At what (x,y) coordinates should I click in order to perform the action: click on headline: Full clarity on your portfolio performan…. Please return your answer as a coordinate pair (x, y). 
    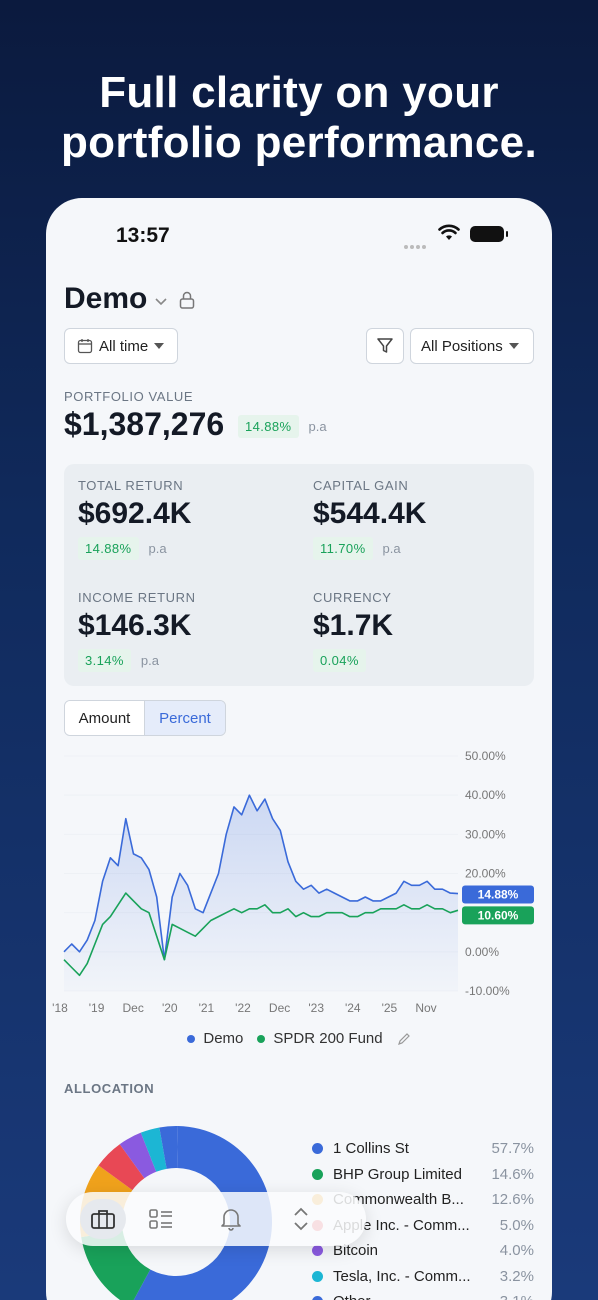
    Looking at the image, I should click on (299, 118).